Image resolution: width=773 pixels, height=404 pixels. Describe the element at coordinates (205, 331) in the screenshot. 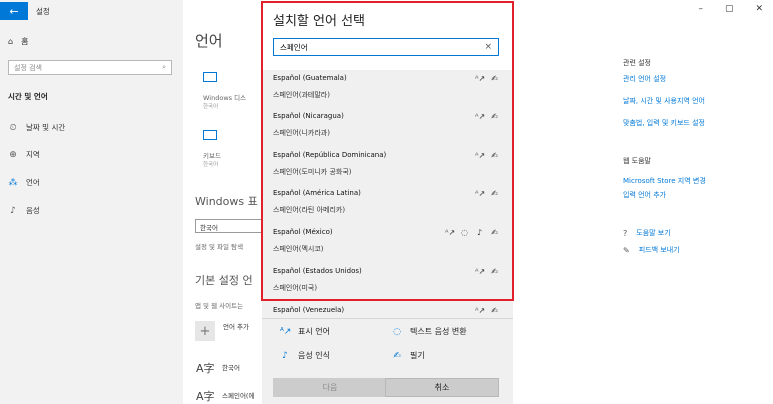

I see `add-language-icon: +` at that location.